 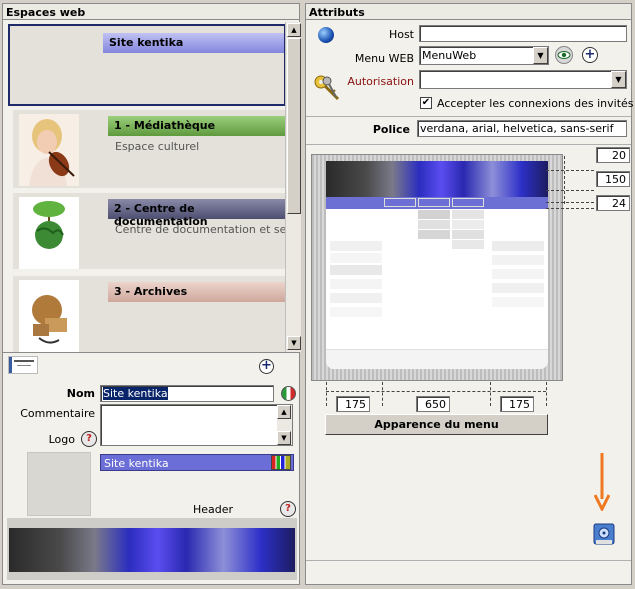 I want to click on header-help-icon: ?, so click(x=288, y=509).